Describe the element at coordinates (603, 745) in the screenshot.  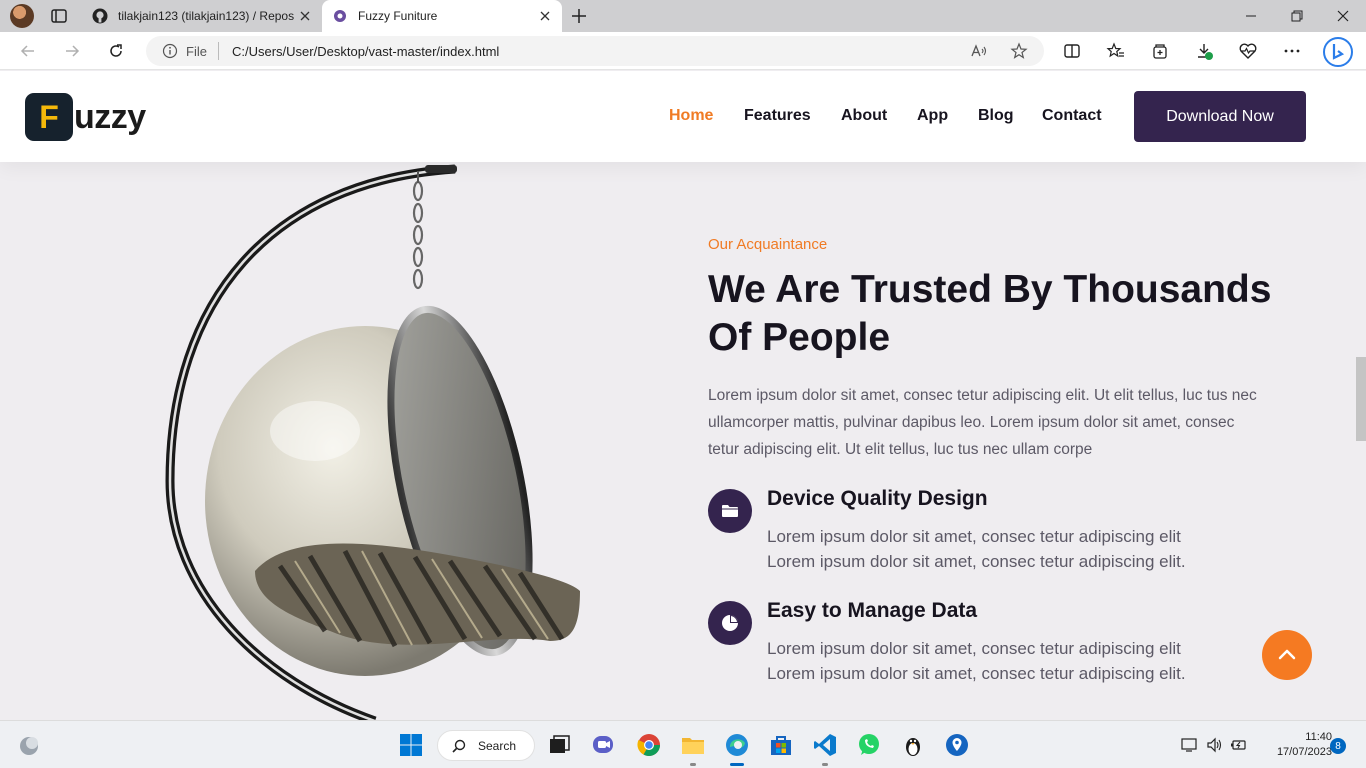
I see `teams-chat-icon` at that location.